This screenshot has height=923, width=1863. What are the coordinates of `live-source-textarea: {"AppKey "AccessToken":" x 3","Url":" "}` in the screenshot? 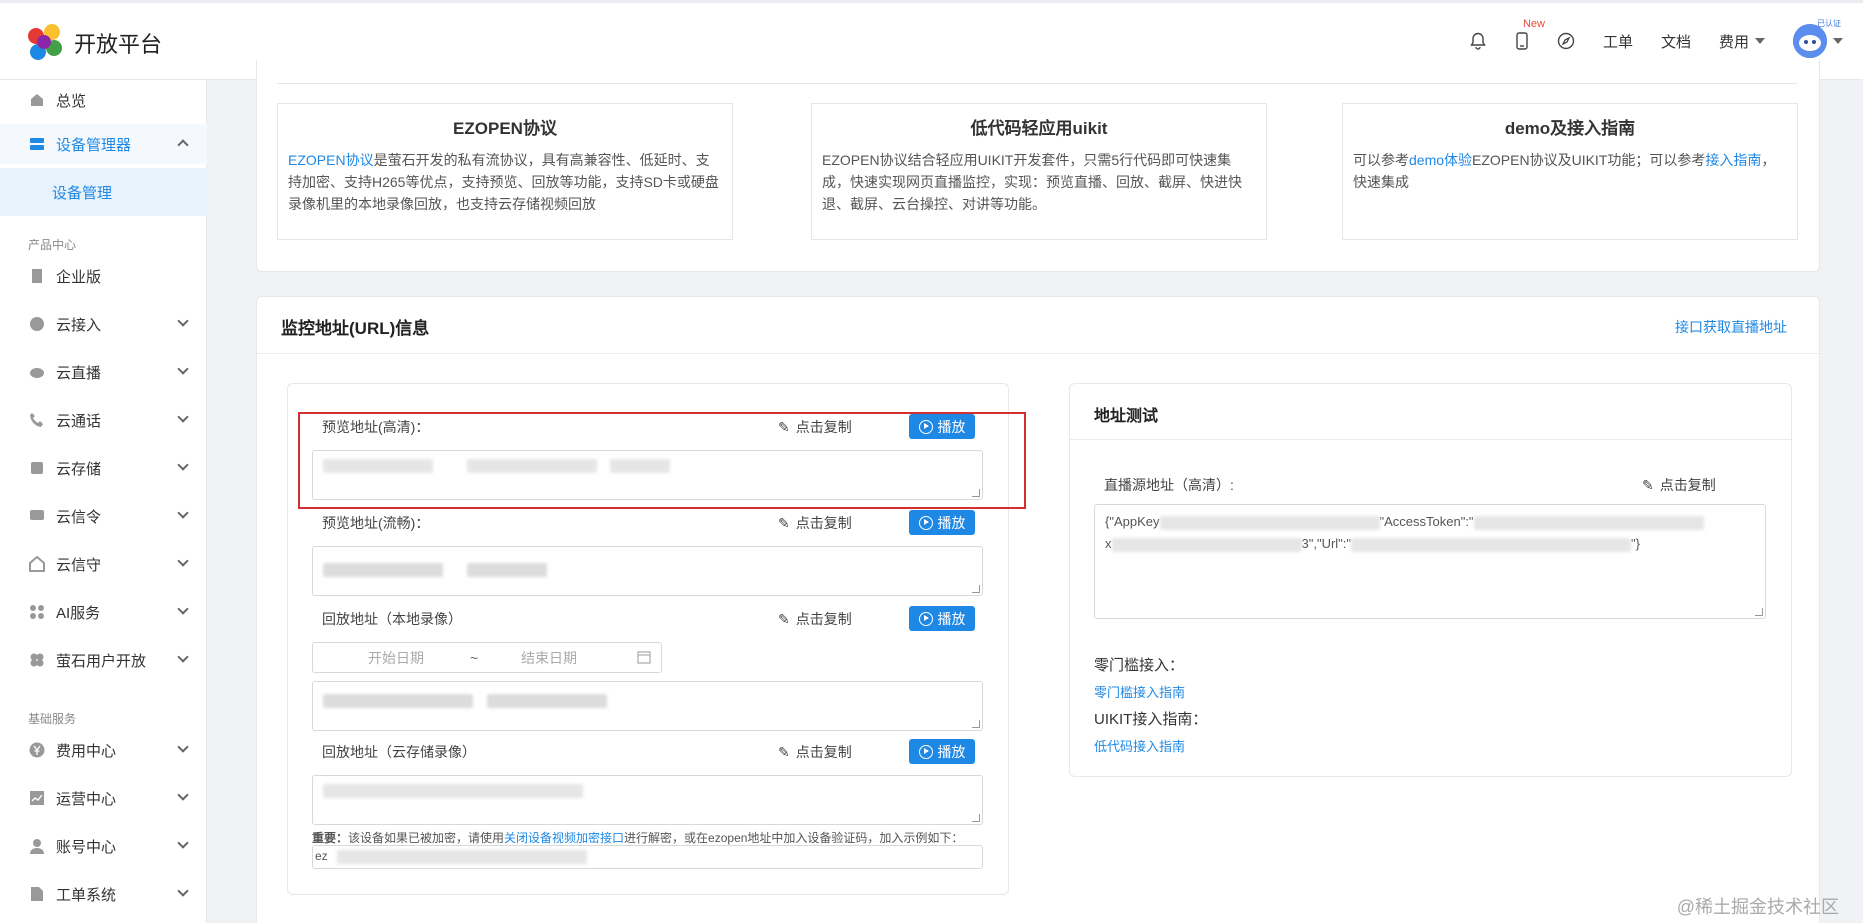 It's located at (1430, 561).